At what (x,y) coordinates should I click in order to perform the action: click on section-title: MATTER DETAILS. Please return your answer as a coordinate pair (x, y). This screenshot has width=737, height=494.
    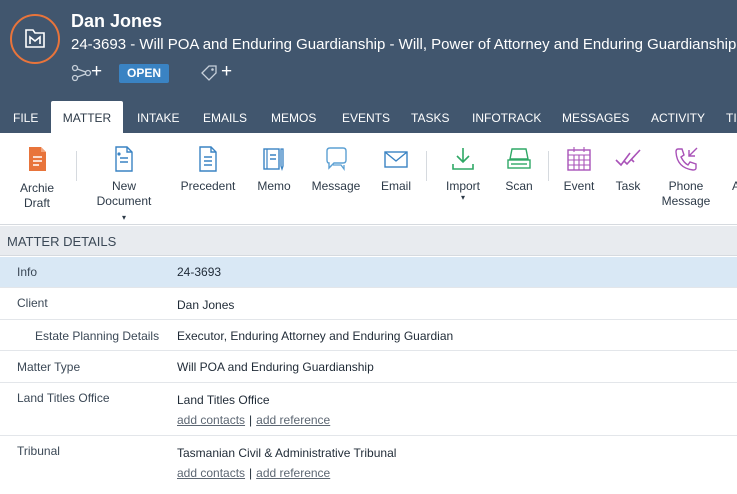
    Looking at the image, I should click on (62, 241).